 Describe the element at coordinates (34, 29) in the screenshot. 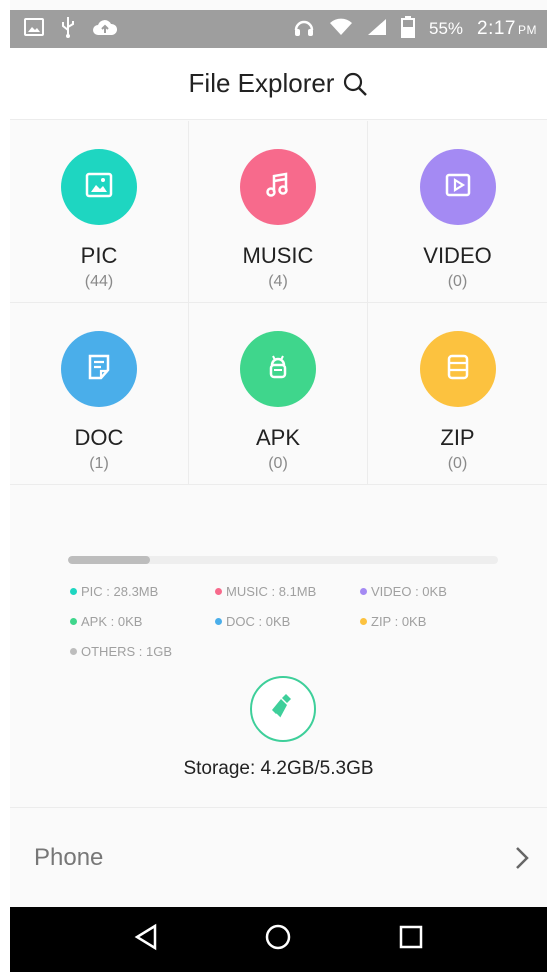

I see `gallery-notification-icon` at that location.